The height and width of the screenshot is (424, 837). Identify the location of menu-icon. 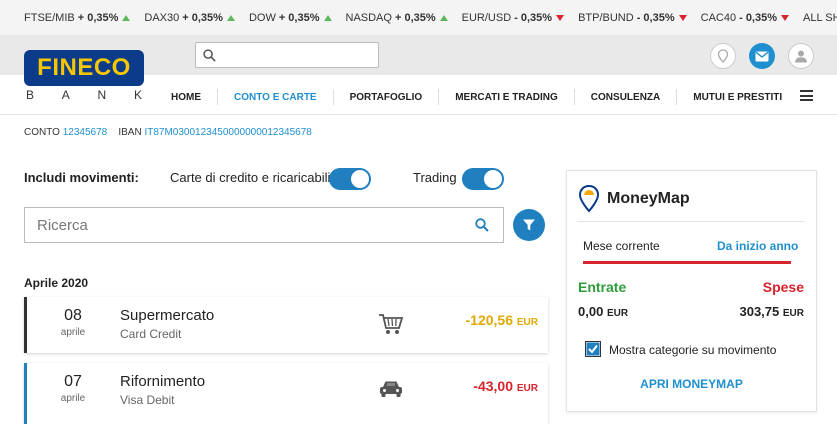
(806, 95).